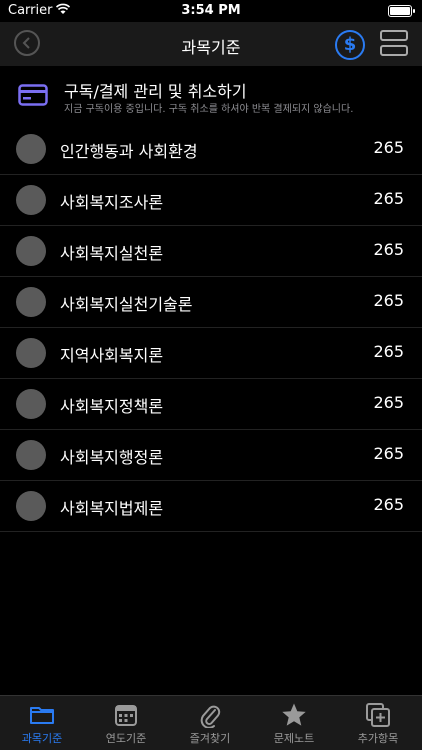  I want to click on add-square-icon, so click(378, 715).